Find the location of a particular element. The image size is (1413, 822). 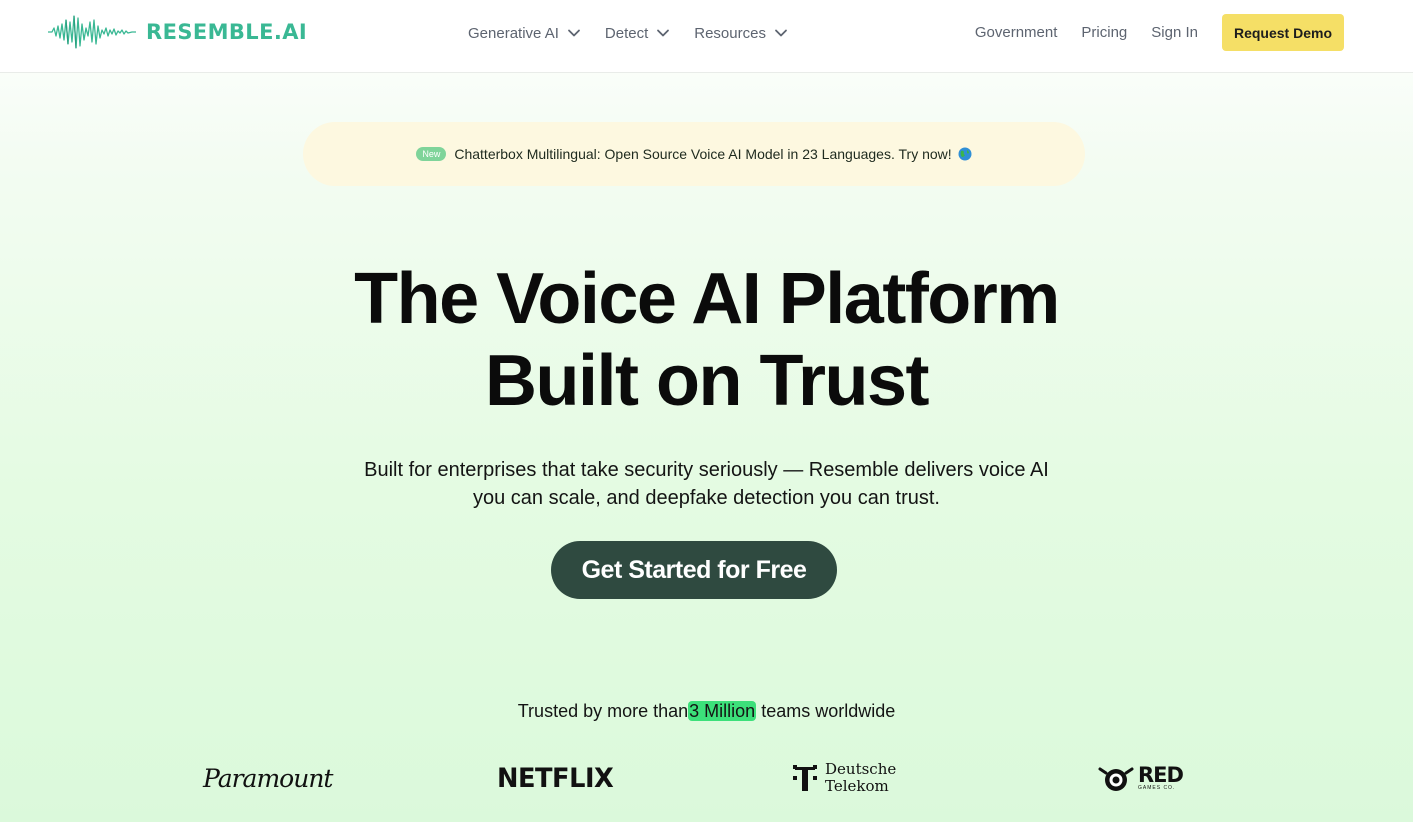

red-games-eye-icon is located at coordinates (1116, 779).